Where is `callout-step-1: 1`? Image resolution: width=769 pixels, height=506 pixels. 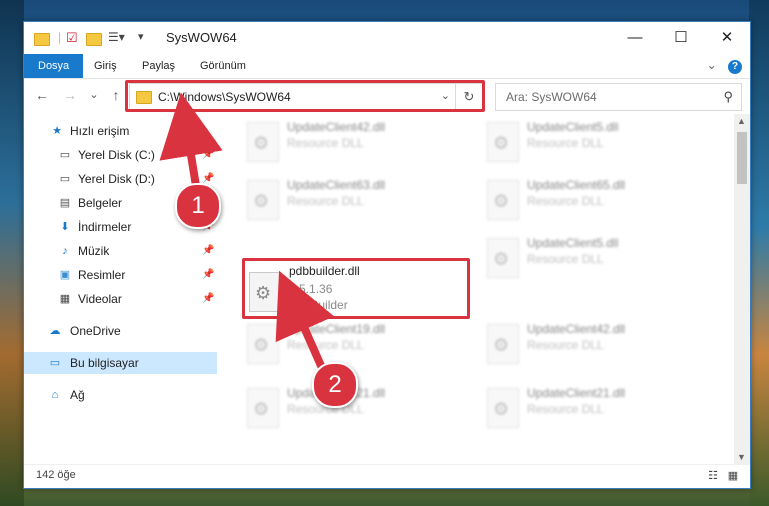 callout-step-1: 1 is located at coordinates (198, 206).